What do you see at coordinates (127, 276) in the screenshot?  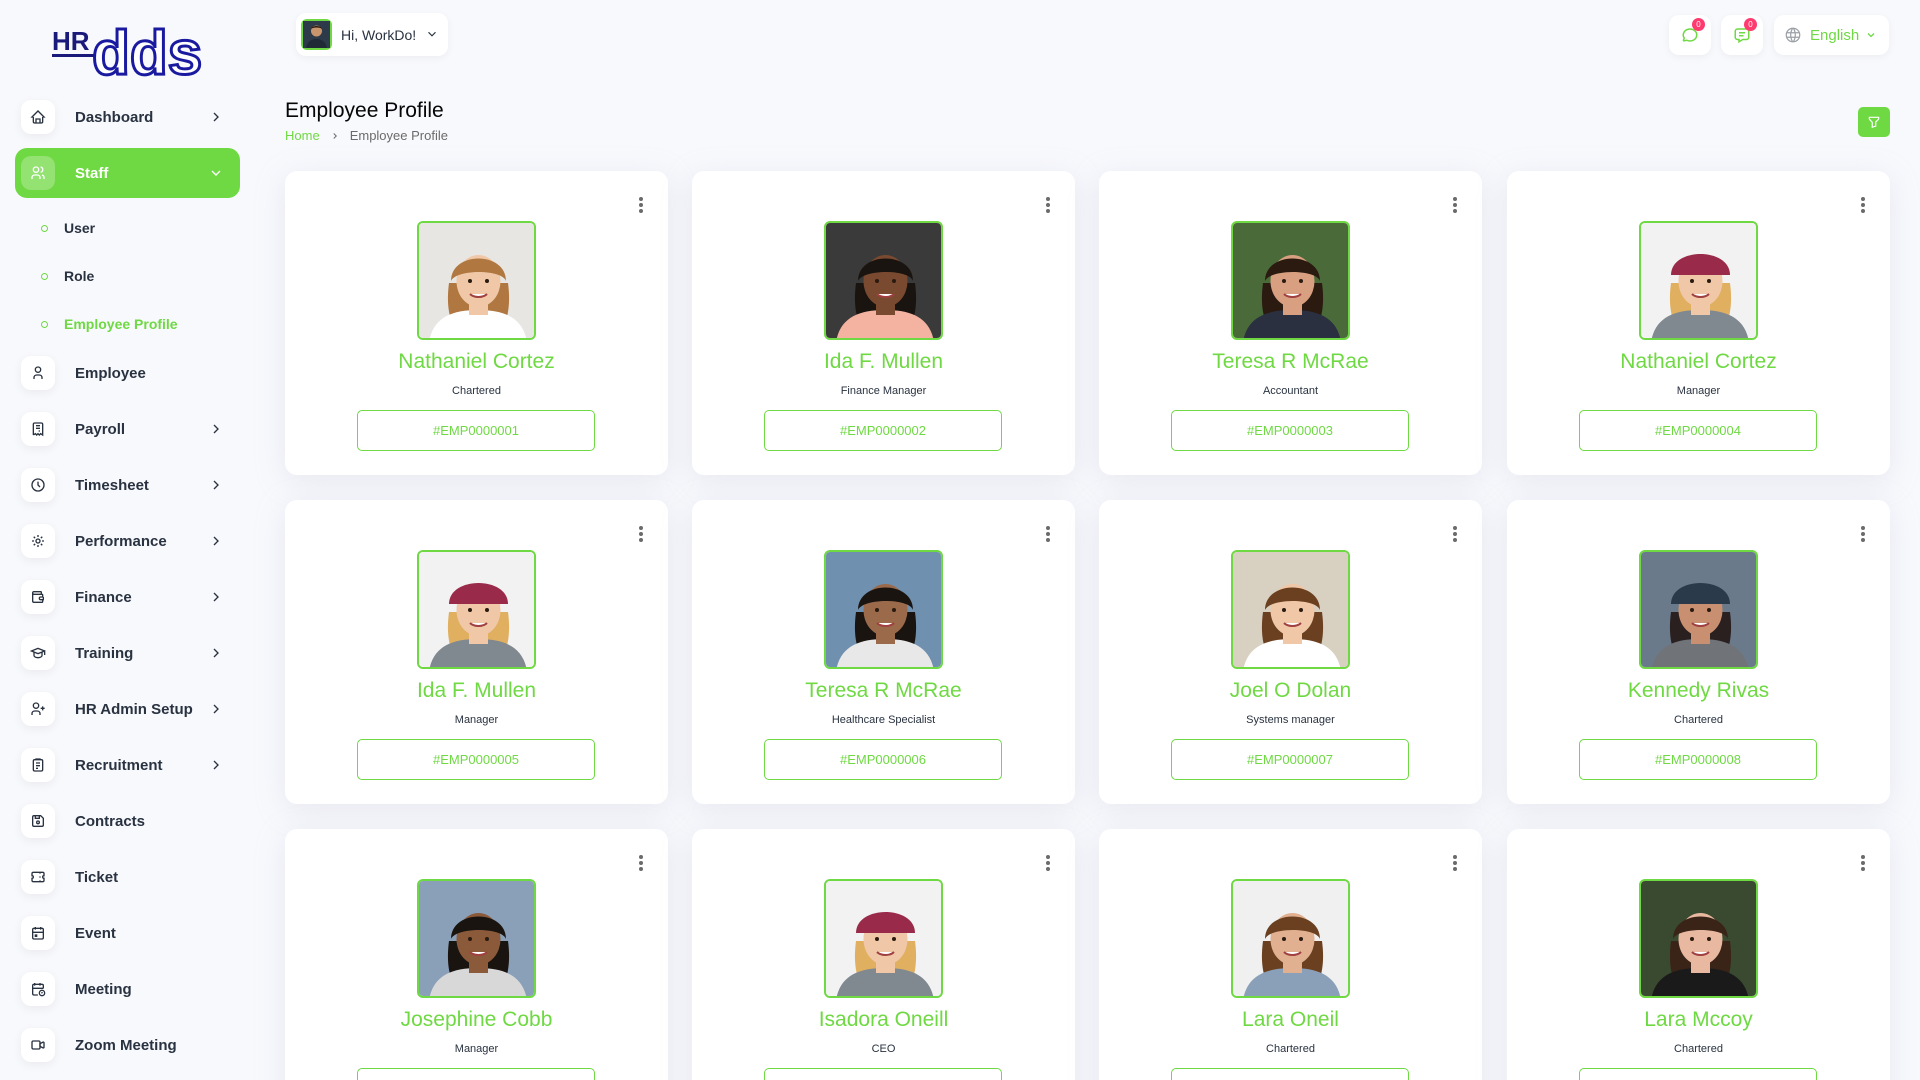 I see `sidebar-subitem-role: Role` at bounding box center [127, 276].